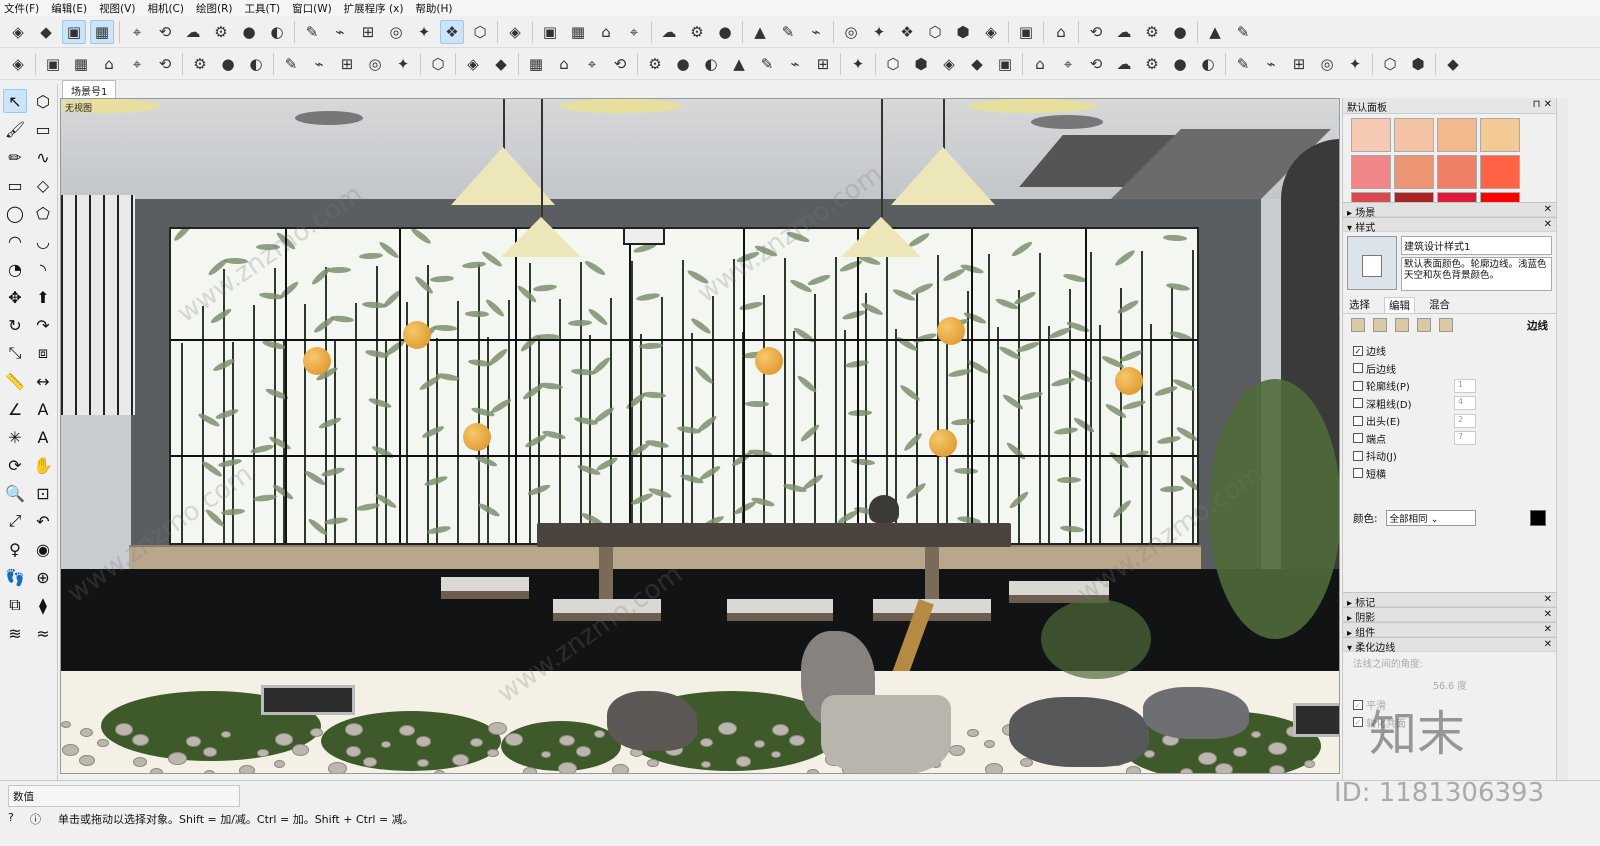  I want to click on chrome-icon: ⌁, so click(816, 32).